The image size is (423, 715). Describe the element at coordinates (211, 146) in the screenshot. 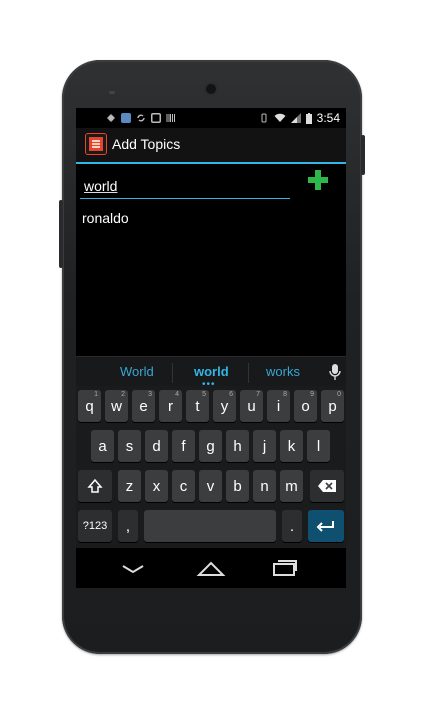

I see `action-bar: Add Topics` at that location.